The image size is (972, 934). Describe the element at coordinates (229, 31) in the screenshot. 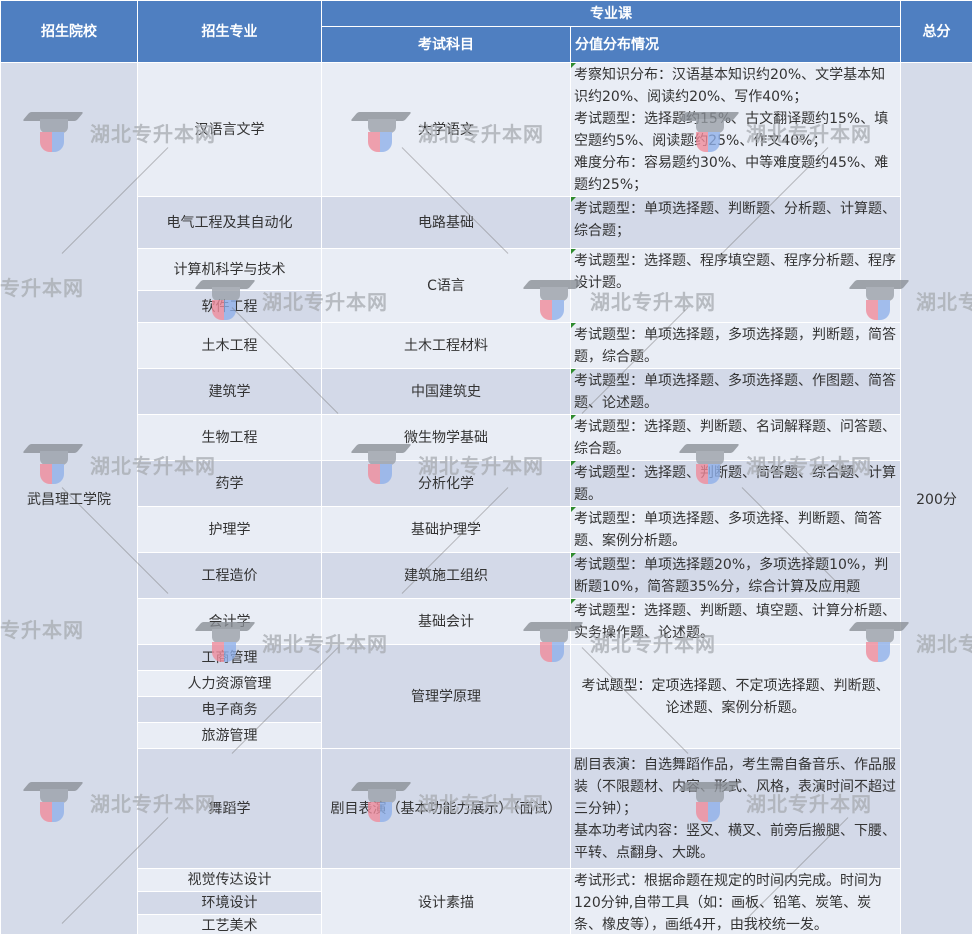

I see `header-major: 招生专业` at that location.